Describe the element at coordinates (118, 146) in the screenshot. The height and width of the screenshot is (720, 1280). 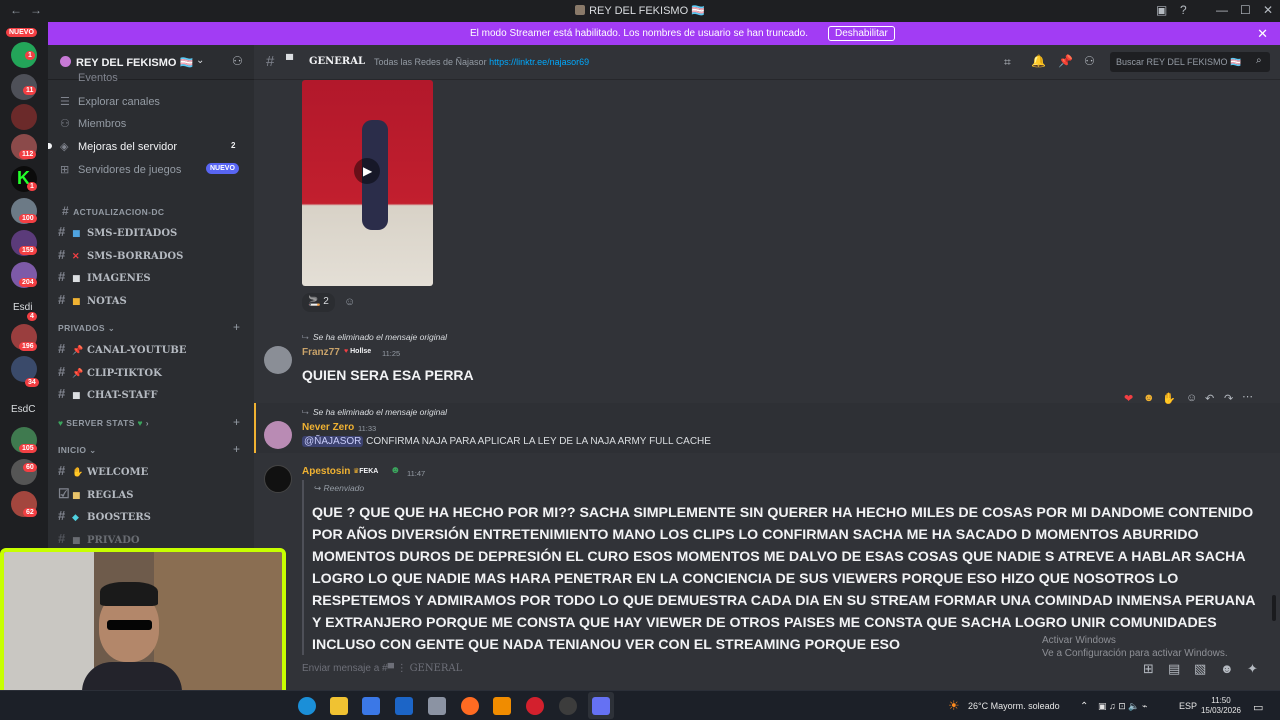
I see `sidebar-item-mejoras: ◈ Mejoras del servidor` at that location.